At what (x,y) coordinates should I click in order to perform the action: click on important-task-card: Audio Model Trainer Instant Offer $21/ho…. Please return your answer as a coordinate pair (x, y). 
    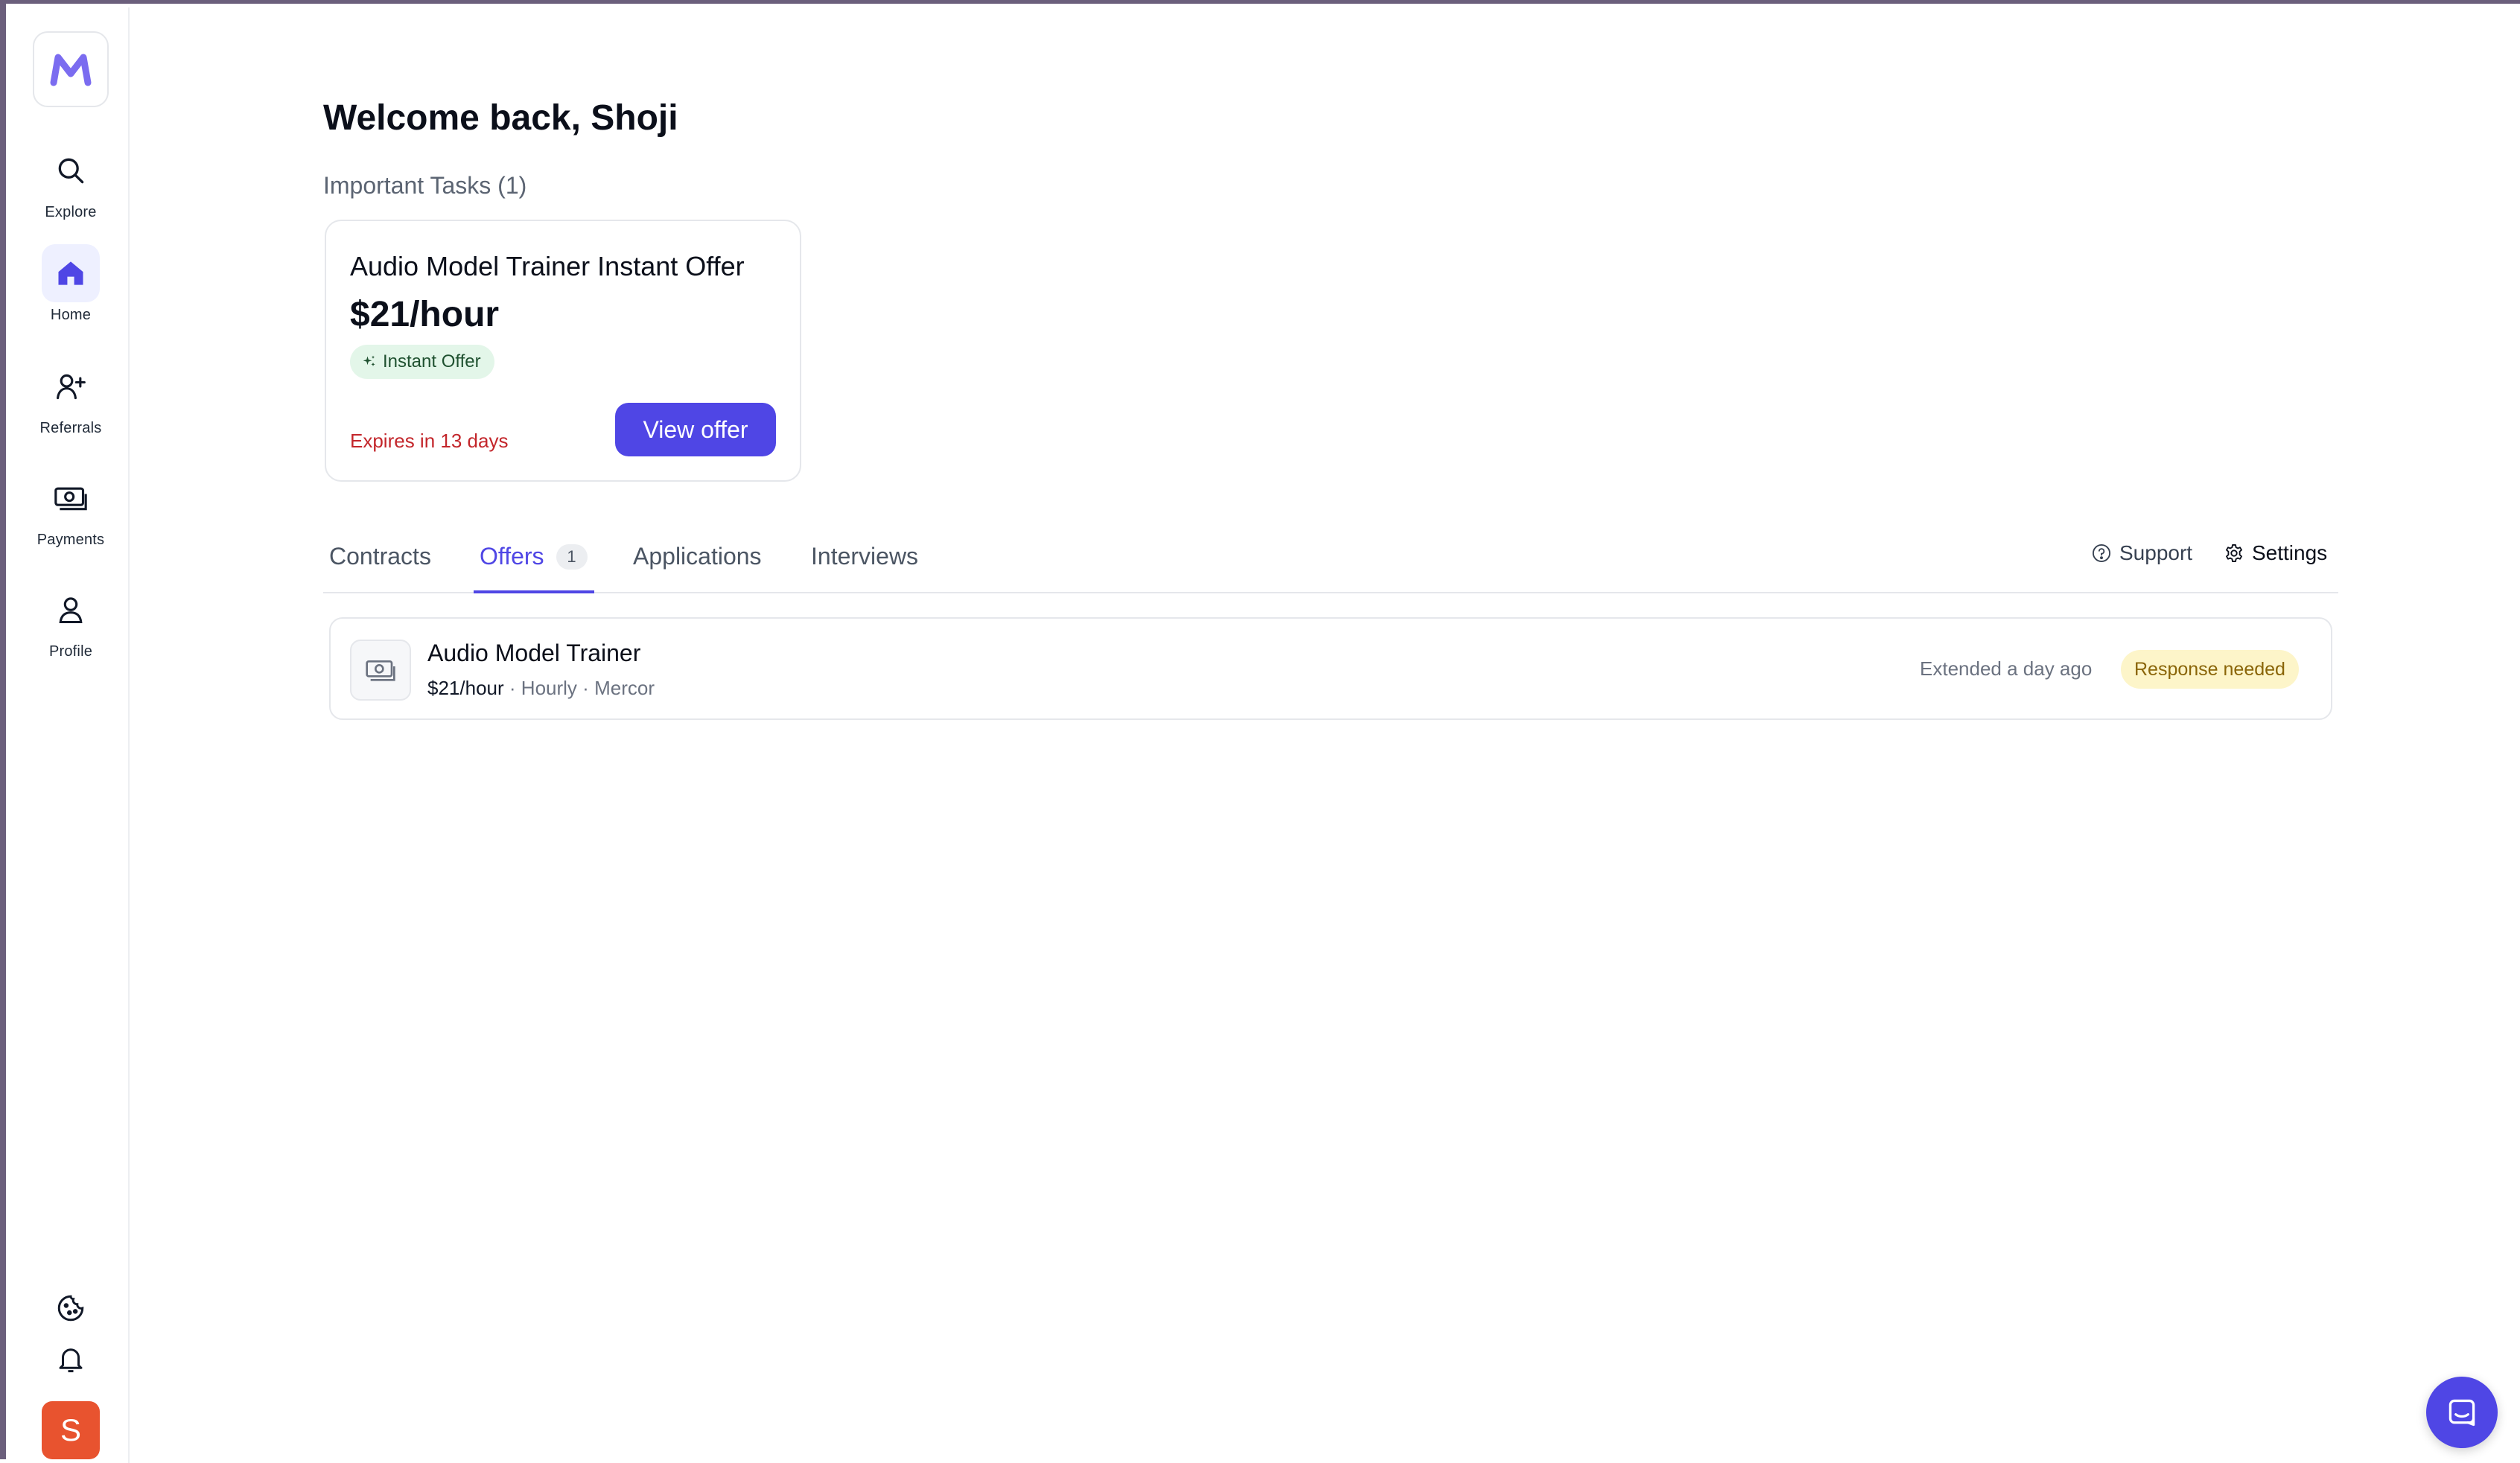
    Looking at the image, I should click on (563, 351).